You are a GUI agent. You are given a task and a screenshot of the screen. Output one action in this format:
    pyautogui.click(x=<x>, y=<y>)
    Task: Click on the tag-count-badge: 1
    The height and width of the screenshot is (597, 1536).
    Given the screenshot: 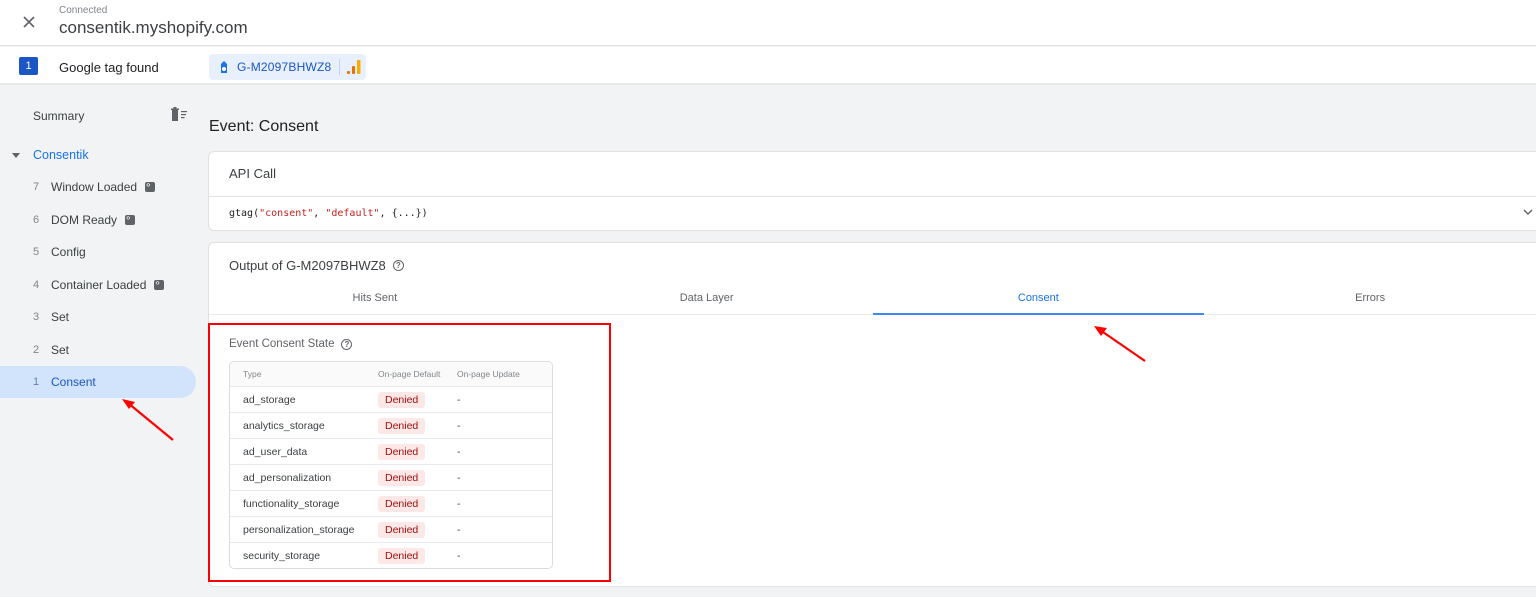 What is the action you would take?
    pyautogui.click(x=28, y=66)
    